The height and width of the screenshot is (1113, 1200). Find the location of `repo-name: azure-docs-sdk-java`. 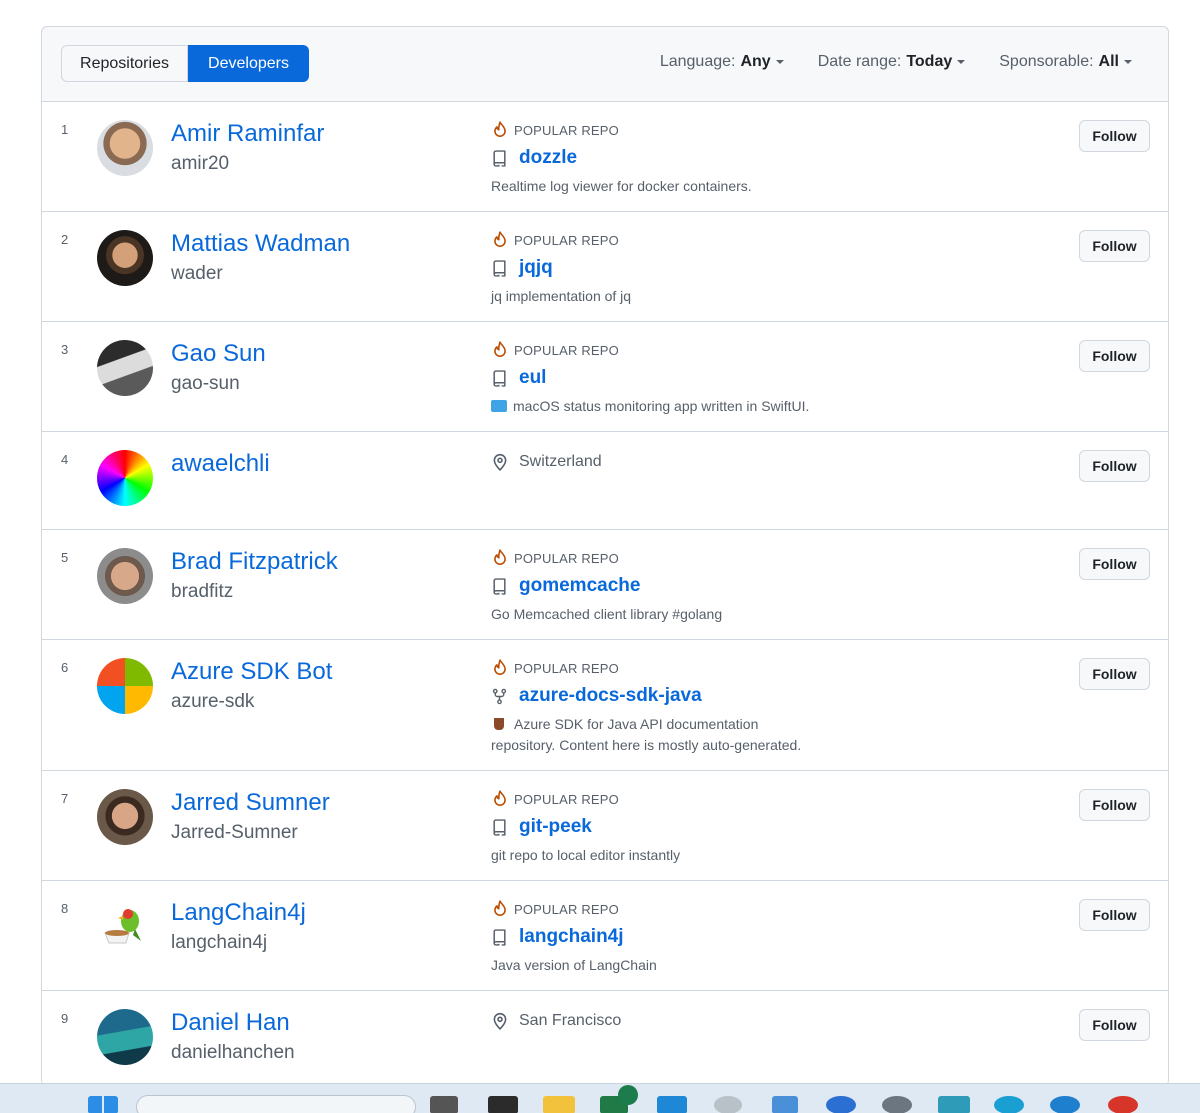

repo-name: azure-docs-sdk-java is located at coordinates (610, 695).